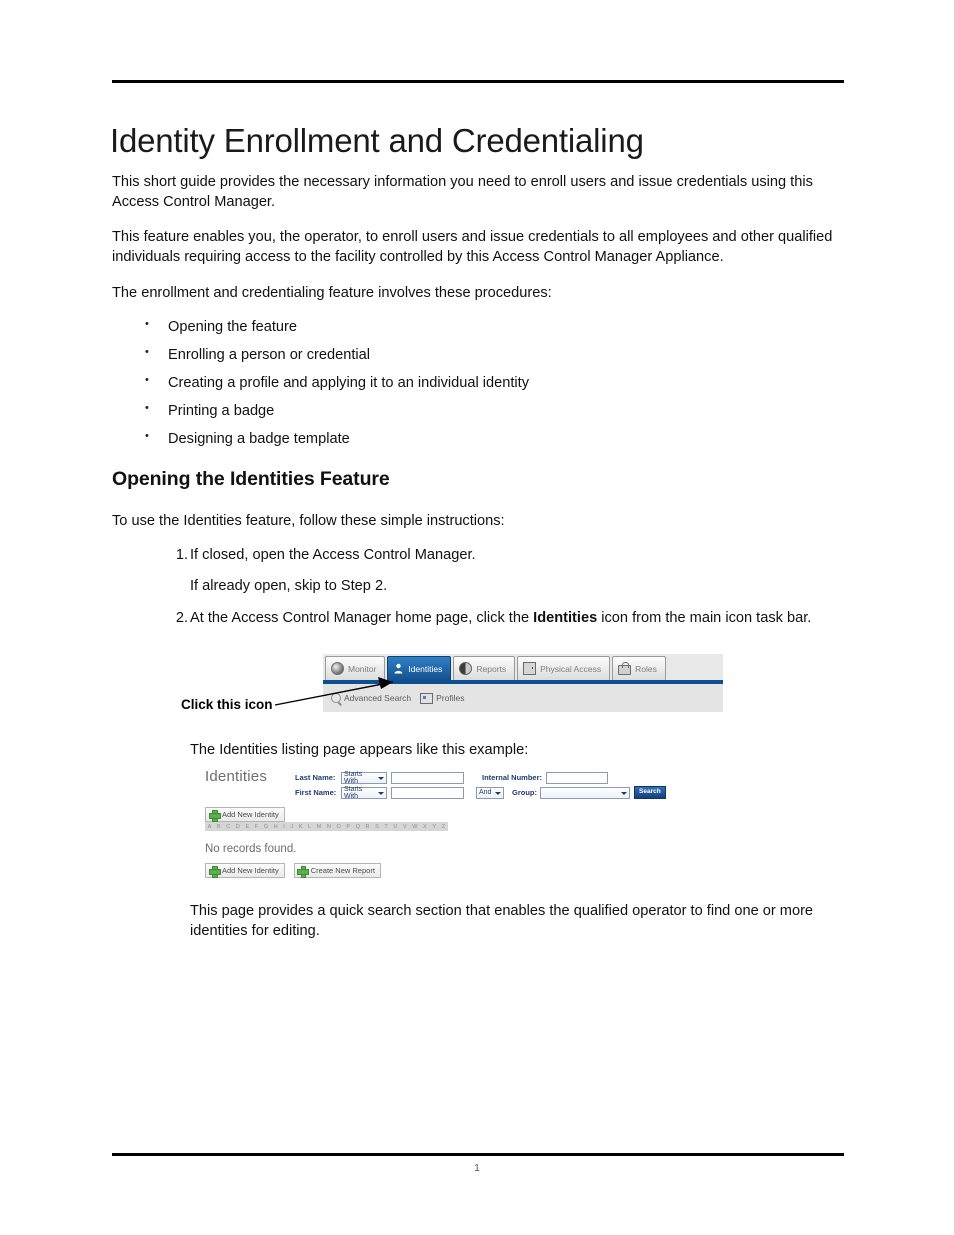 This screenshot has height=1235, width=954. I want to click on add-new-identity-bottom: Add New Identity, so click(245, 870).